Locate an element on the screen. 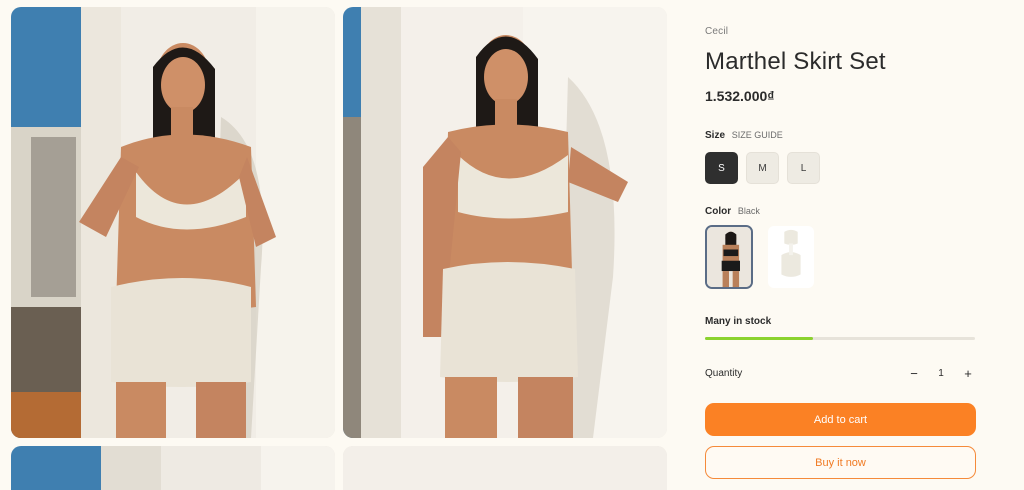 The width and height of the screenshot is (1024, 490). color-label-row: Color Black is located at coordinates (732, 211).